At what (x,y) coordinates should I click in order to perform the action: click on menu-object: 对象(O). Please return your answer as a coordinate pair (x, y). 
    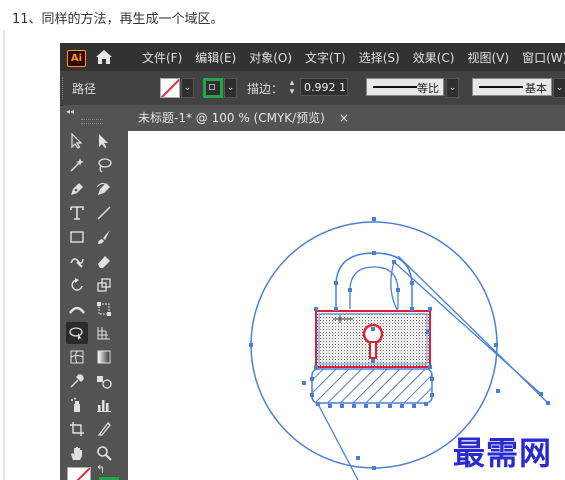
    Looking at the image, I should click on (270, 57).